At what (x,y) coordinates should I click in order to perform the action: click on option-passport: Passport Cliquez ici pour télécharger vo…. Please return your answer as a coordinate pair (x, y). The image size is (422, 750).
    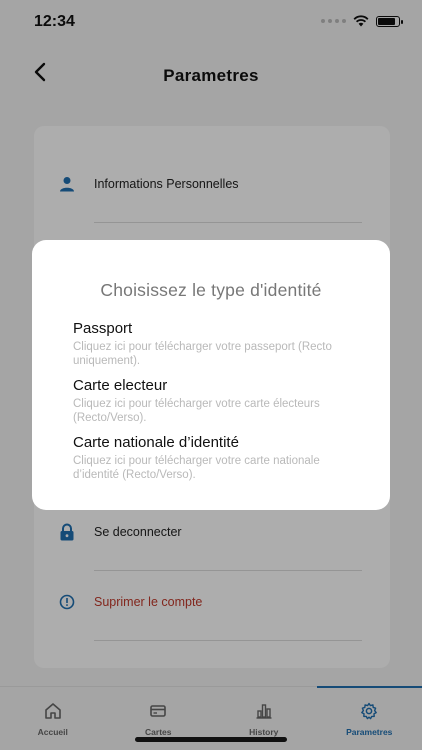
    Looking at the image, I should click on (218, 344).